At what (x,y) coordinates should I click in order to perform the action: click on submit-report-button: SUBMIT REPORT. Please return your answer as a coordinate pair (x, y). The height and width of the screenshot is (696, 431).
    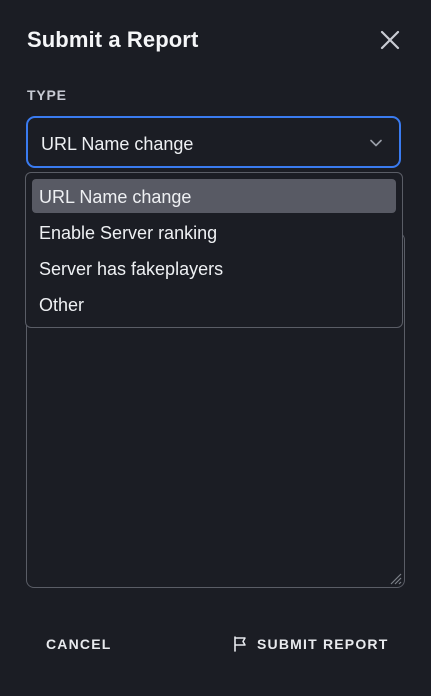
    Looking at the image, I should click on (311, 644).